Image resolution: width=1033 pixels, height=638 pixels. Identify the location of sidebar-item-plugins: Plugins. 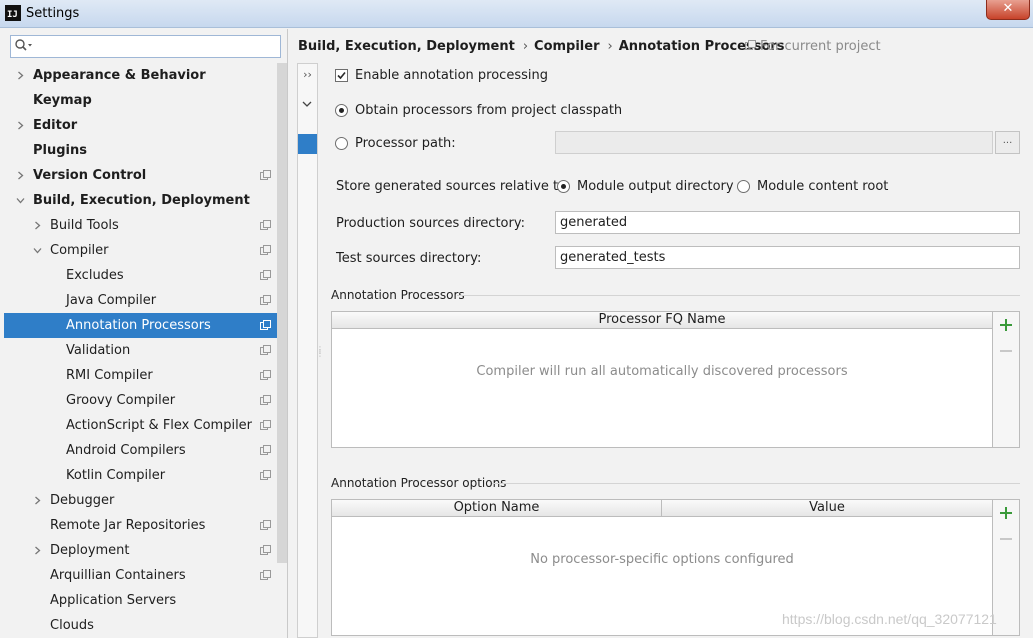
(145, 150).